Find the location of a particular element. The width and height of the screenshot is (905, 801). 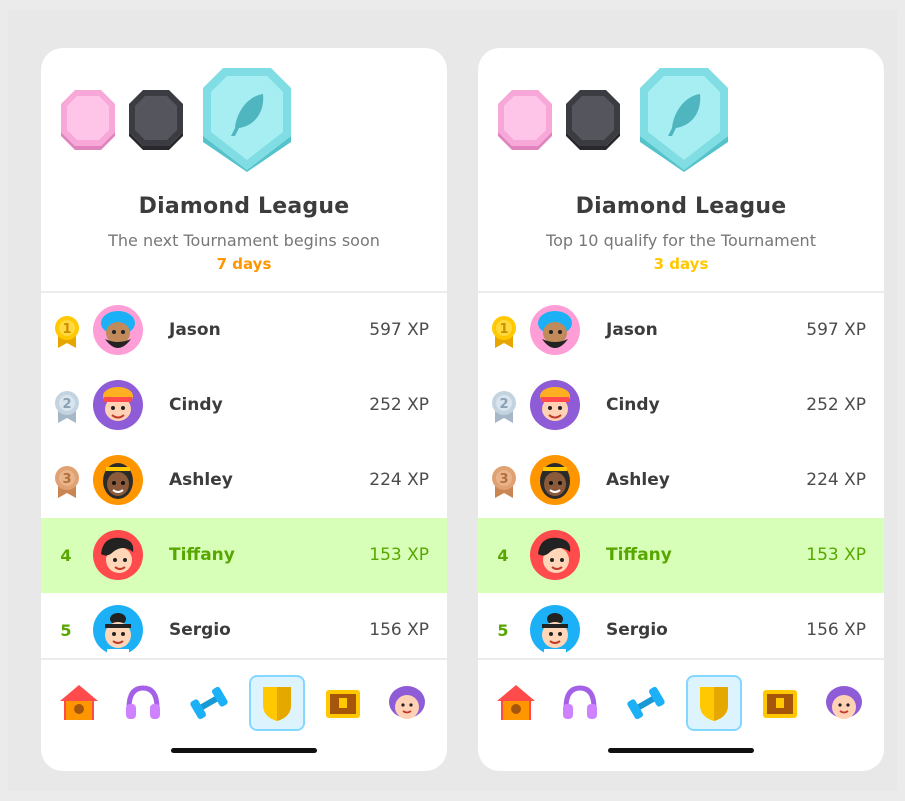

days-remaining: 3 days is located at coordinates (681, 264).